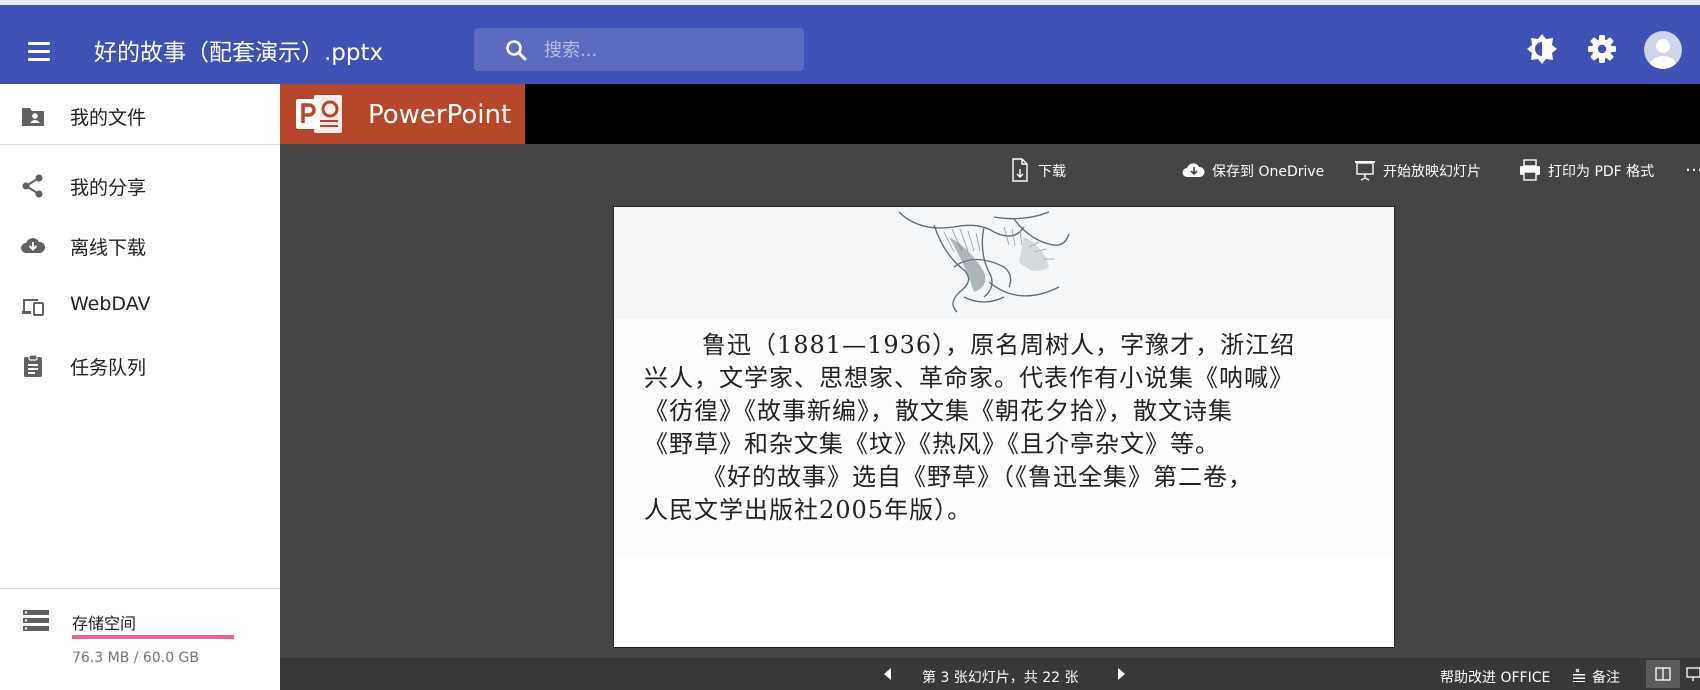  I want to click on storage-panel: 存储空间 76.3 MB / 60.0 GB, so click(140, 637).